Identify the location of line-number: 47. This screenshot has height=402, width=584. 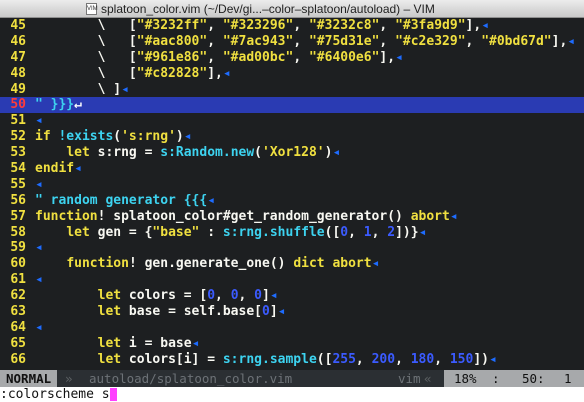
(18, 57).